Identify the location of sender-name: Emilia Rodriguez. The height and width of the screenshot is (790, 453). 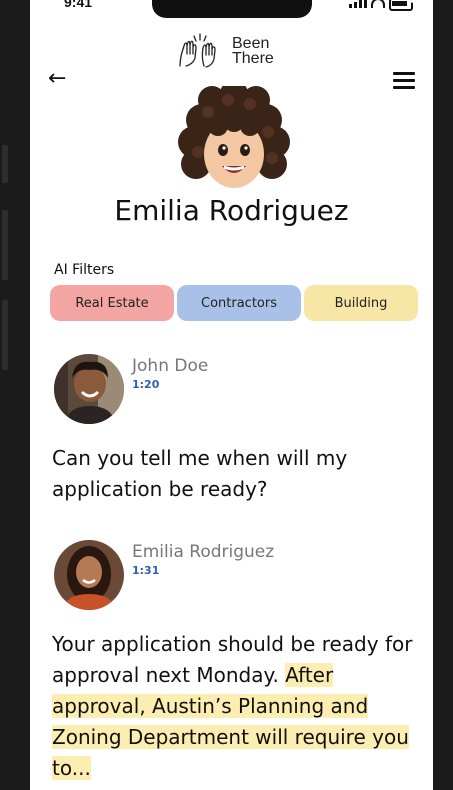
(203, 552).